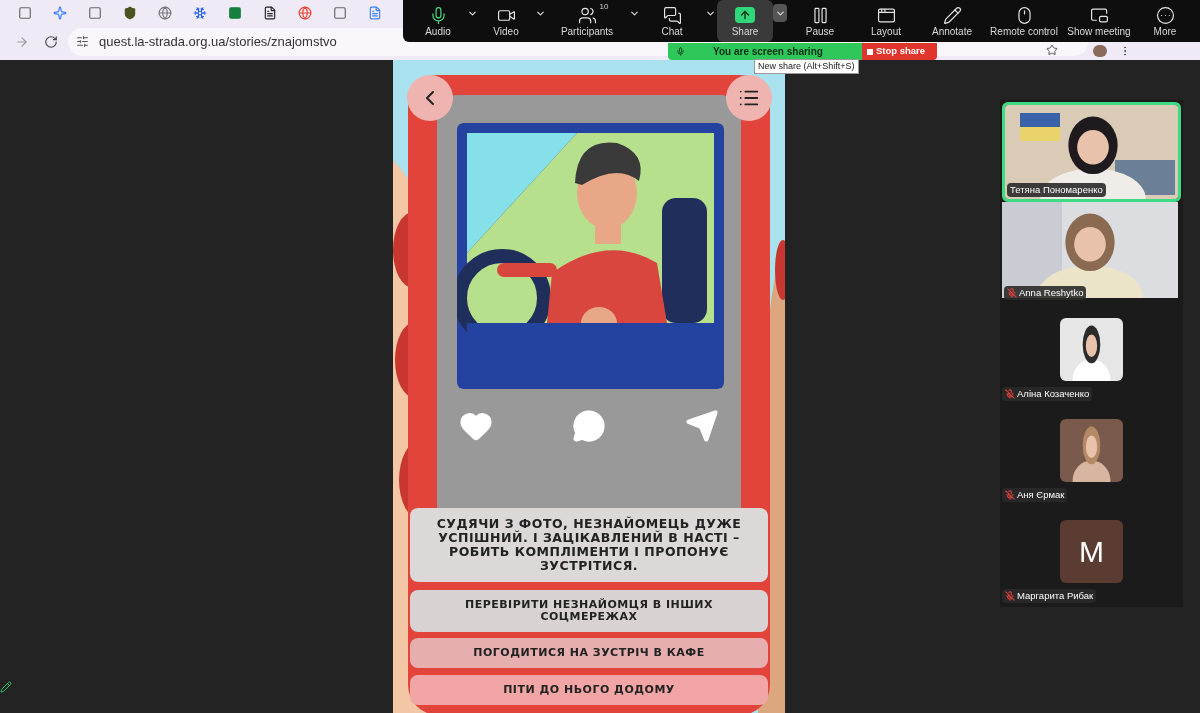 The height and width of the screenshot is (713, 1200). Describe the element at coordinates (218, 41) in the screenshot. I see `url-text: quest.la-strada.org.ua/stories/znajomstvo` at that location.